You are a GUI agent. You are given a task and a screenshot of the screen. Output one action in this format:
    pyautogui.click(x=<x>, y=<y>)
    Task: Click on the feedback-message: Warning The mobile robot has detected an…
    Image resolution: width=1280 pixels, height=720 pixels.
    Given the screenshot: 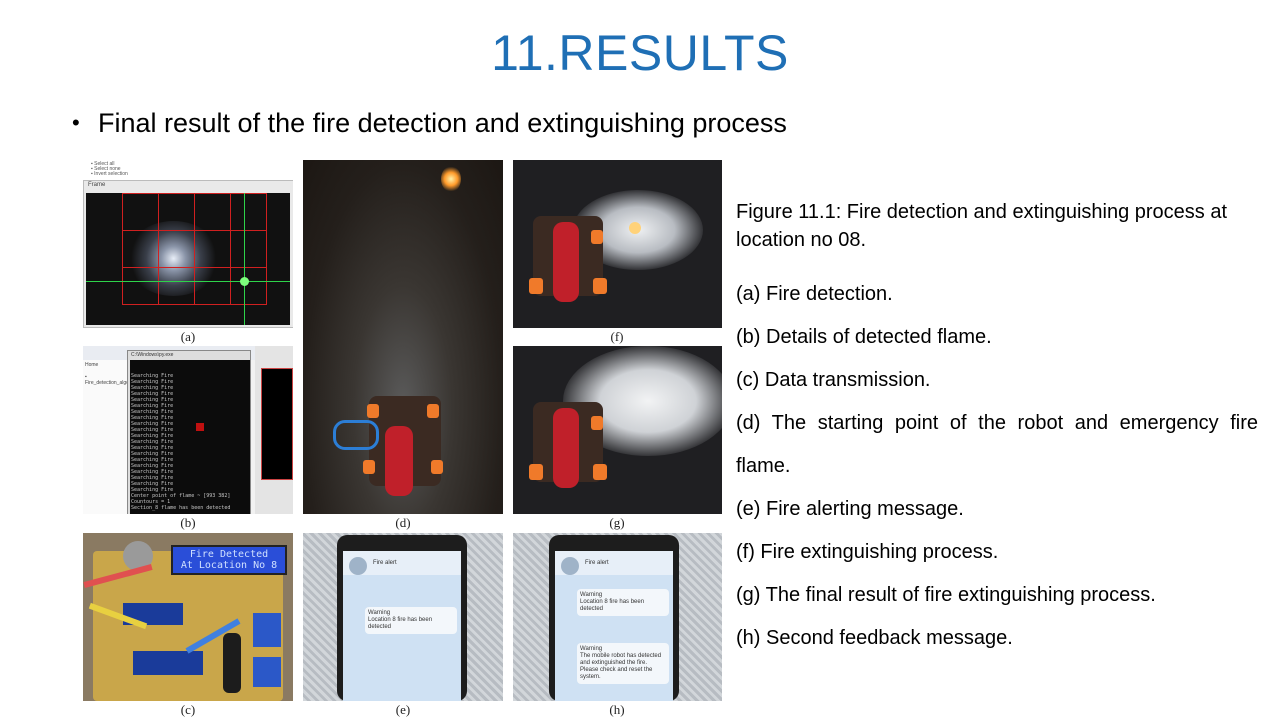 What is the action you would take?
    pyautogui.click(x=623, y=663)
    